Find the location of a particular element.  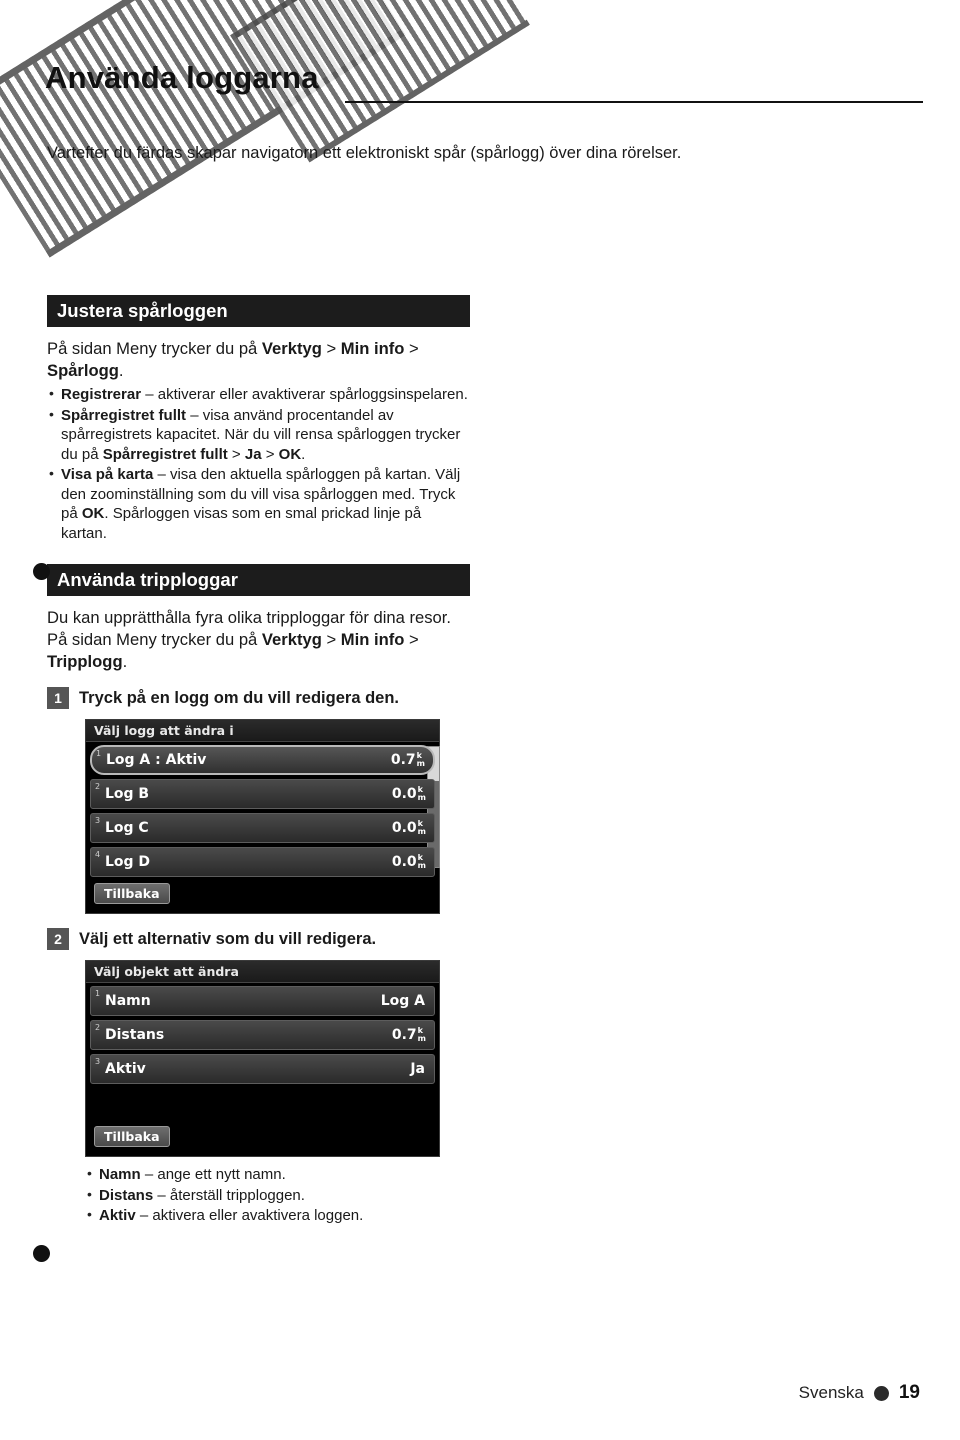

text-fragment: På sidan Meny trycker du på is located at coordinates (154, 348).